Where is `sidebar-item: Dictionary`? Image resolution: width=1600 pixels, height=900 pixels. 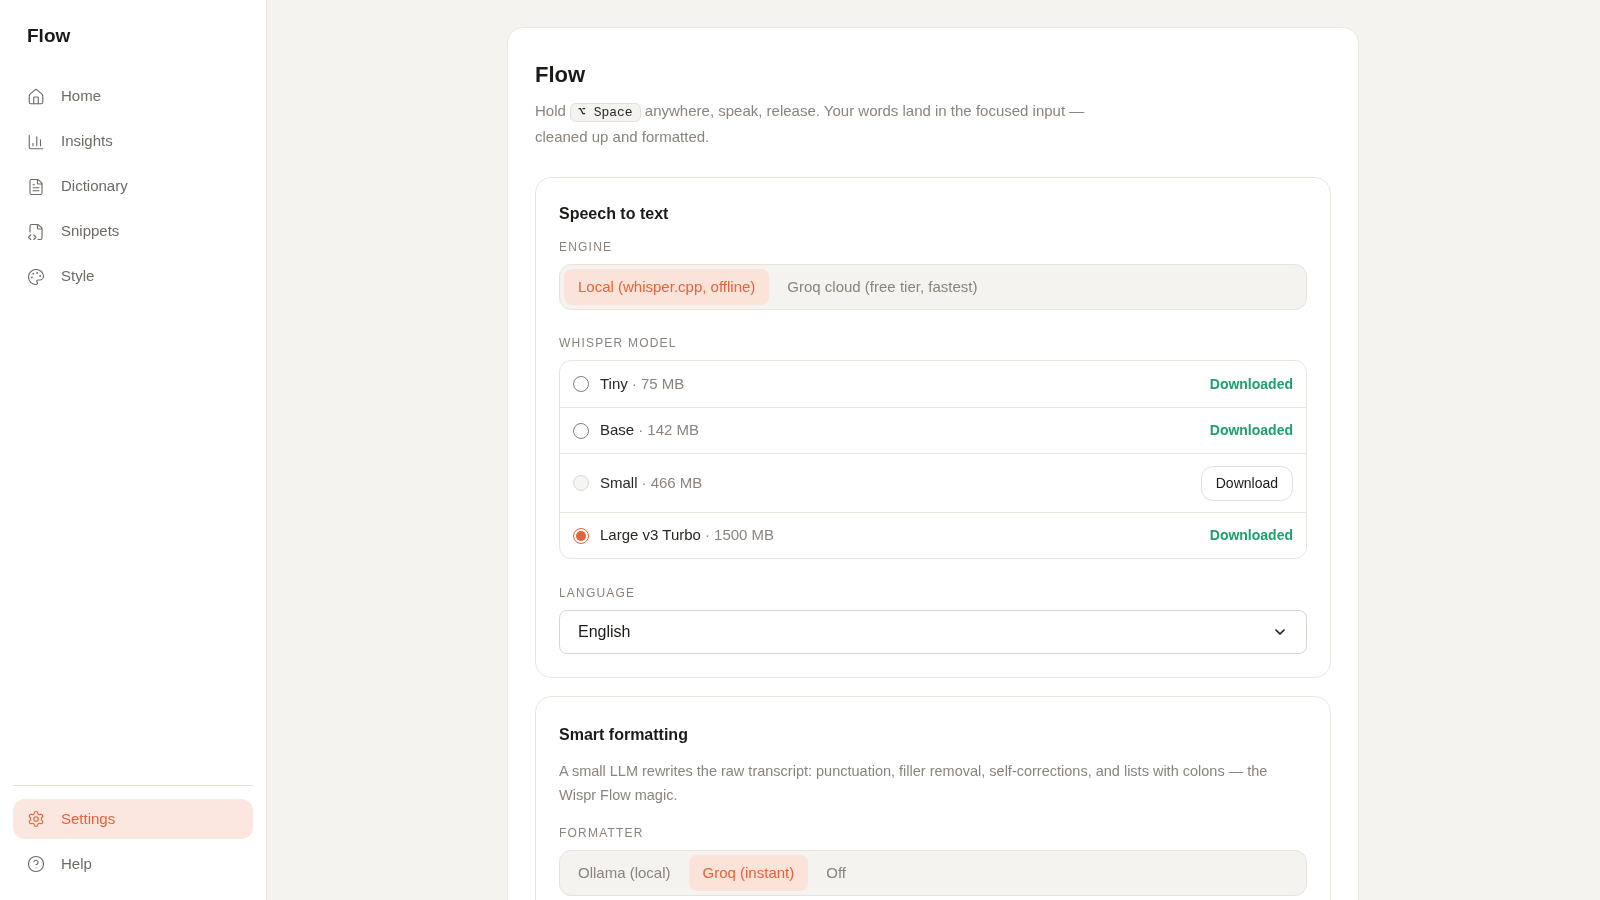 sidebar-item: Dictionary is located at coordinates (133, 186).